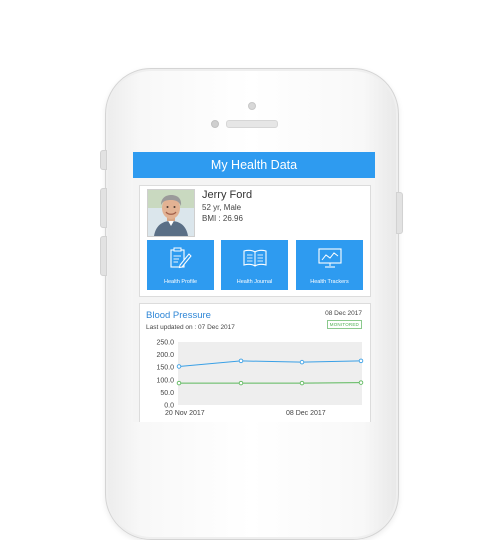  What do you see at coordinates (180, 282) in the screenshot?
I see `health-profile-label: Health Profile` at bounding box center [180, 282].